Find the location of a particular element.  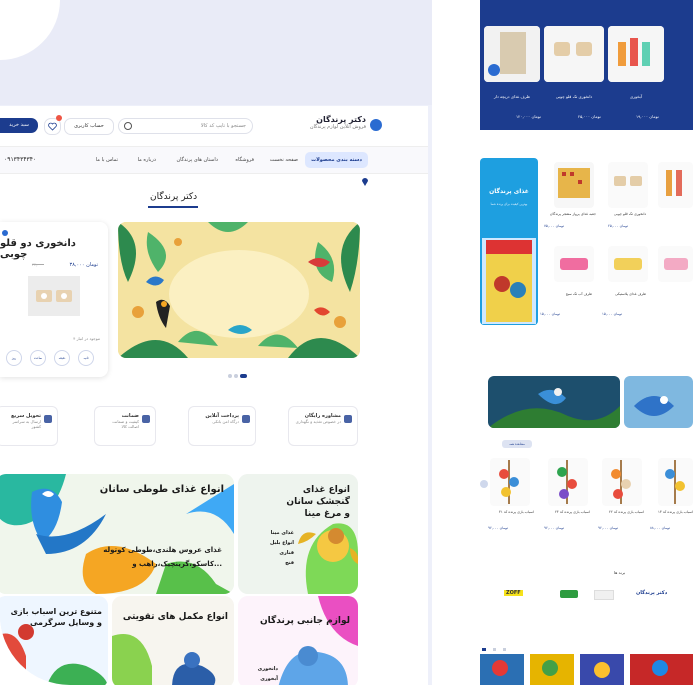

product-title: دانخوری تک قلو چوبی is located at coordinates (626, 214).